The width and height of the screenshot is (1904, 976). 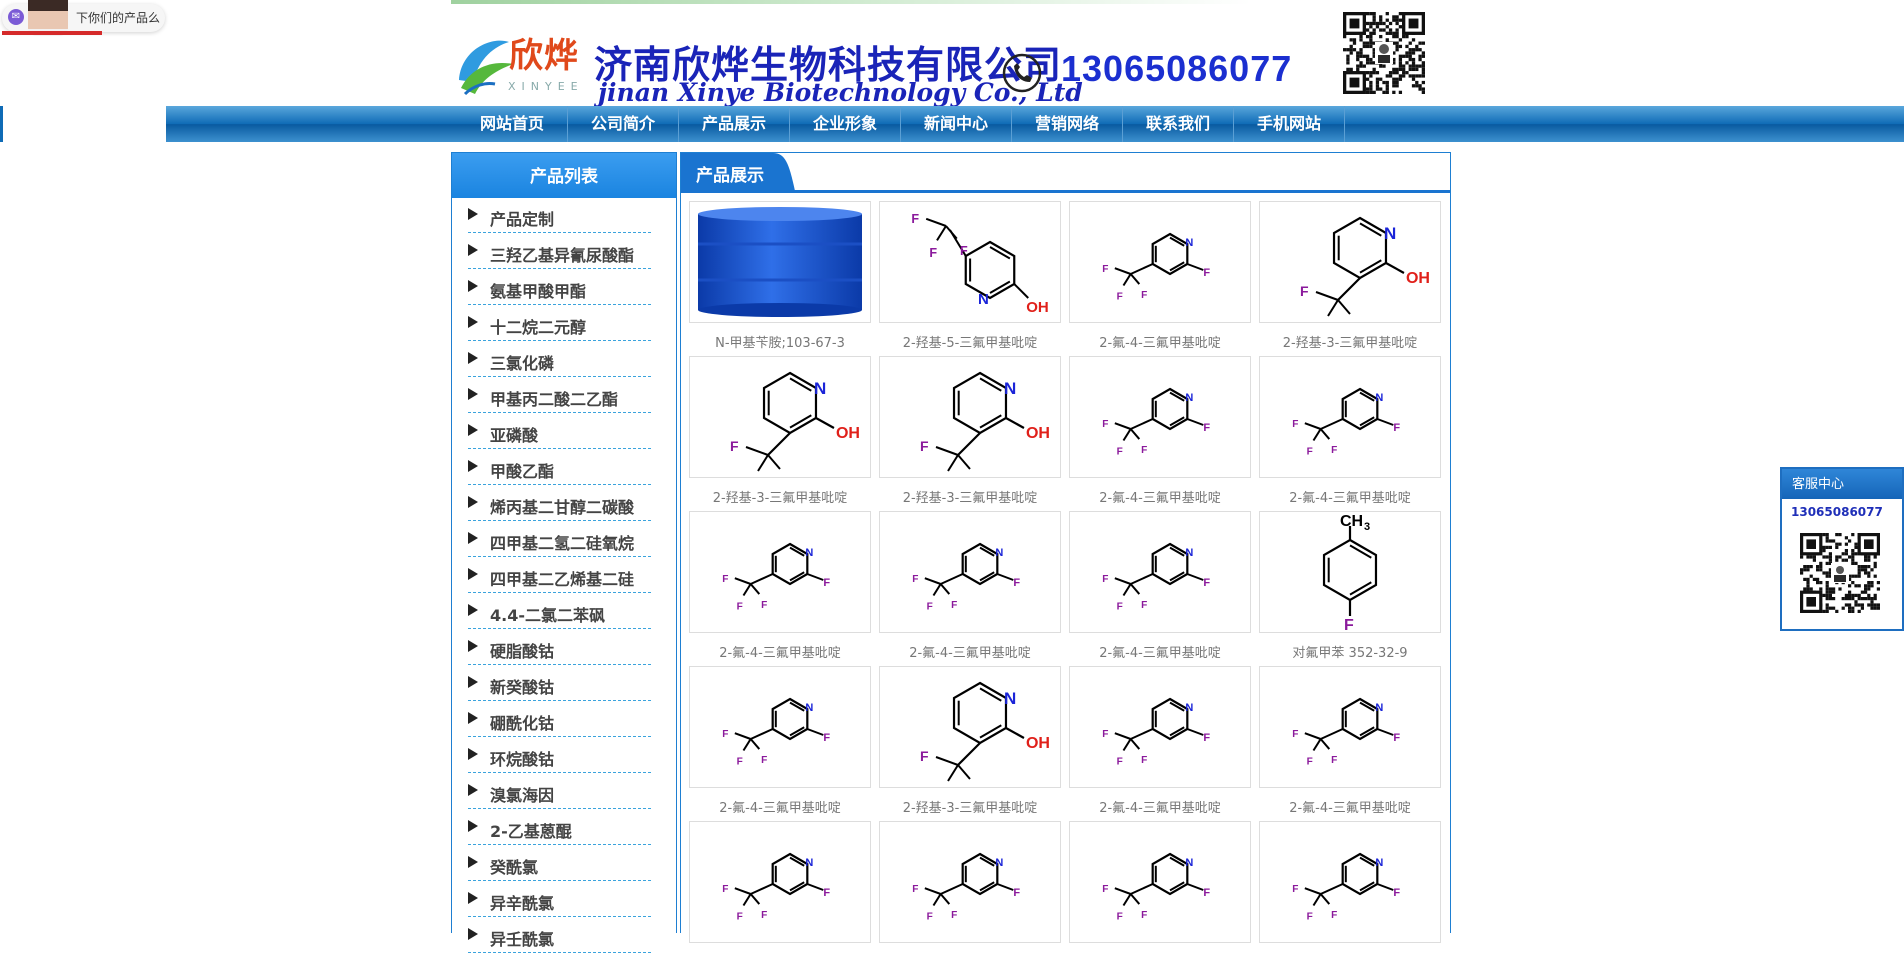 I want to click on category-label: 甲酸乙酯, so click(x=522, y=471).